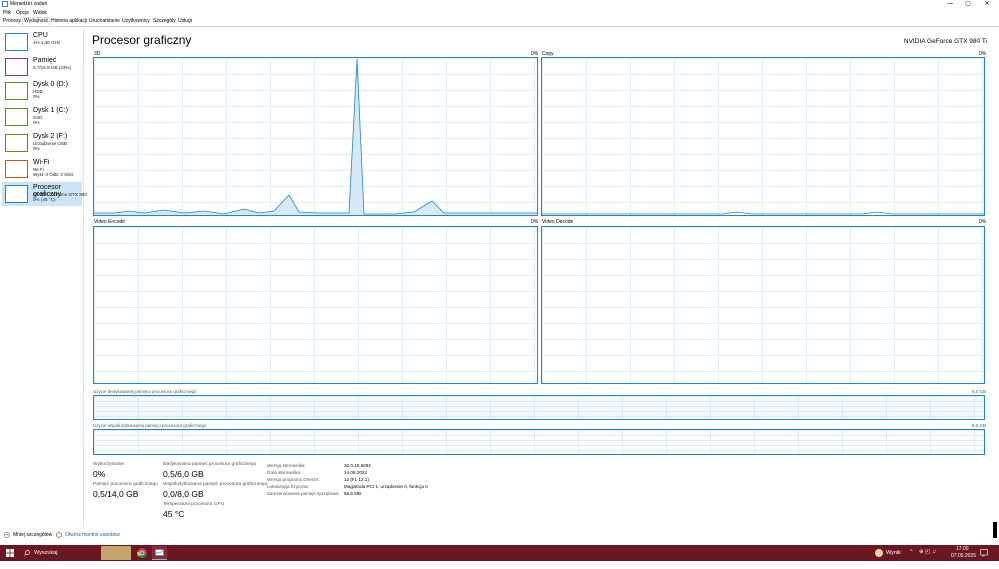 The height and width of the screenshot is (569, 999). Describe the element at coordinates (303, 493) in the screenshot. I see `reserved-memory-label: Zarezerwowana pamięć sprzętowa:` at that location.